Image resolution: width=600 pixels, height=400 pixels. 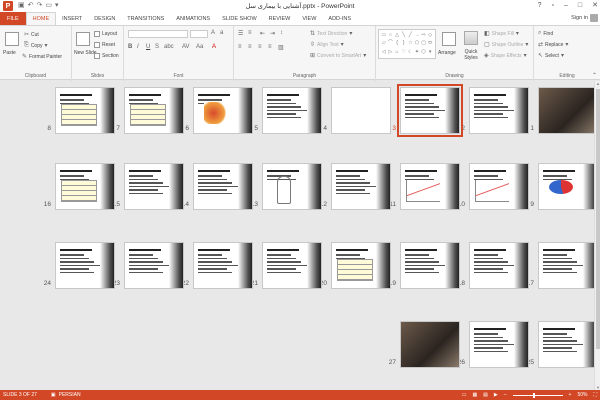 I want to click on grow-font-button: A, so click(x=213, y=33).